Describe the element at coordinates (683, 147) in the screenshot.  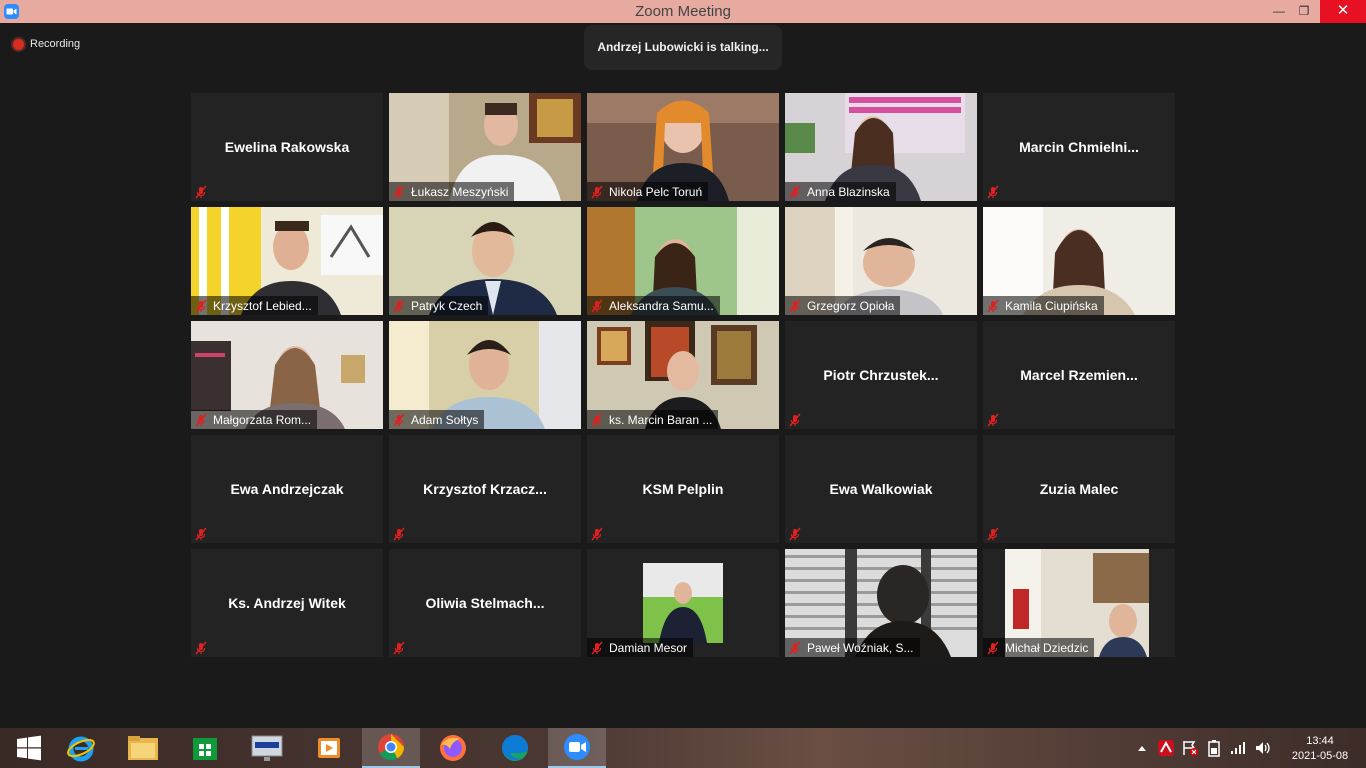
I see `participant-tile: Nikola Pelc Toruń` at that location.